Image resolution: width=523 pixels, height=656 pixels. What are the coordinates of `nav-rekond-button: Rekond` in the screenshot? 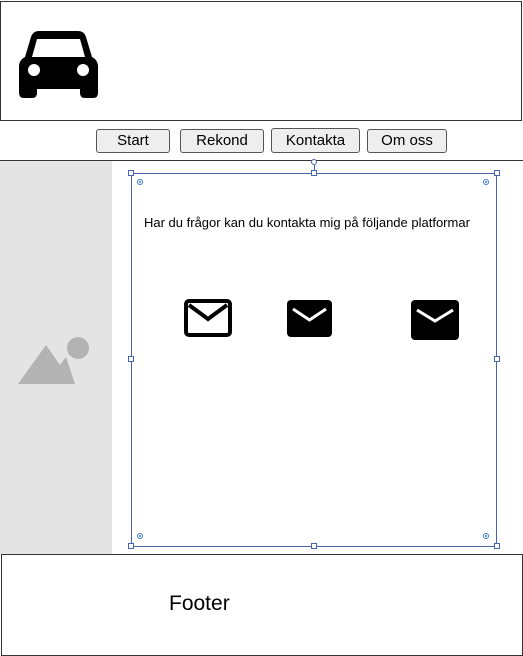 It's located at (222, 141).